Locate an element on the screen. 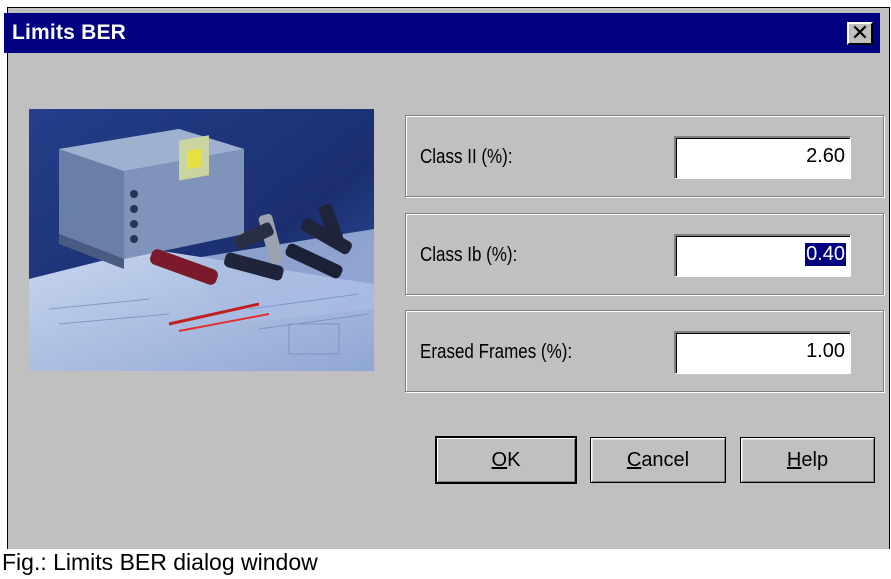  class-ii-value: 2.60 is located at coordinates (825, 156).